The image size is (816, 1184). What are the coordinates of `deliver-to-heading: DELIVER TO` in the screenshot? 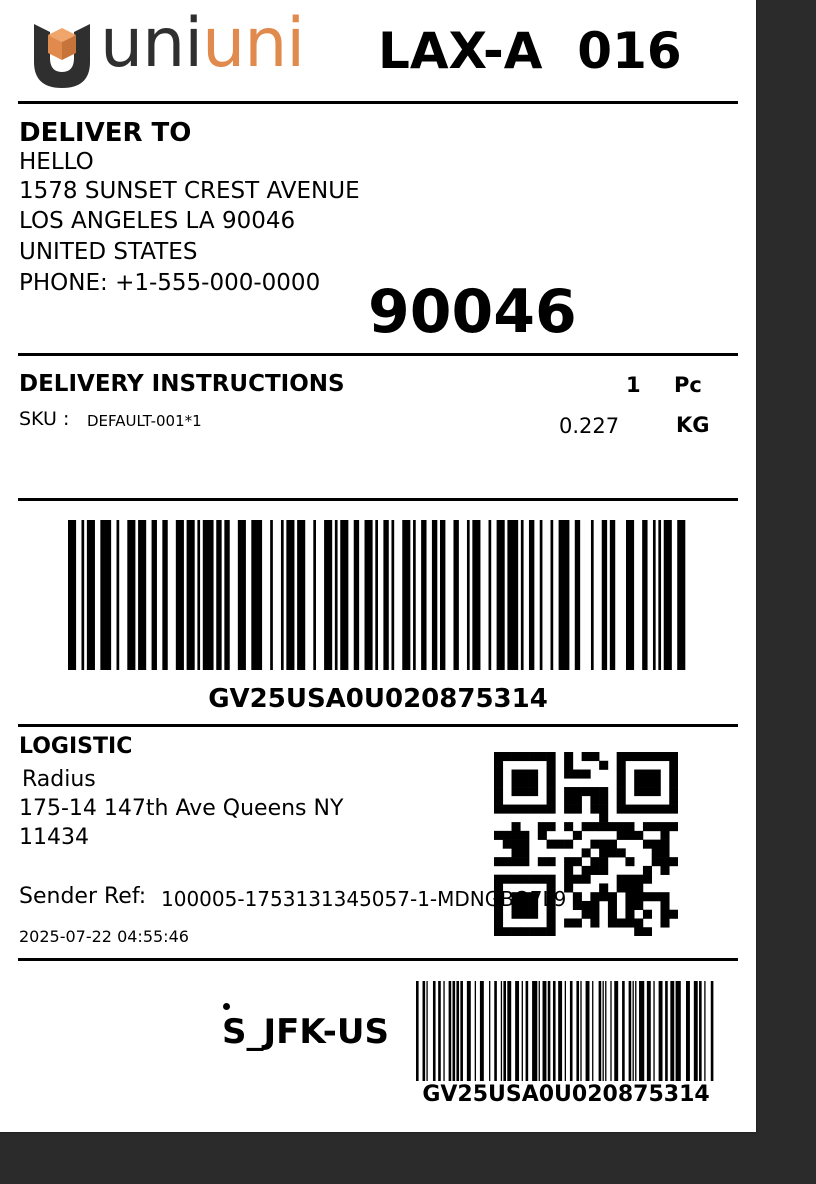 It's located at (105, 133).